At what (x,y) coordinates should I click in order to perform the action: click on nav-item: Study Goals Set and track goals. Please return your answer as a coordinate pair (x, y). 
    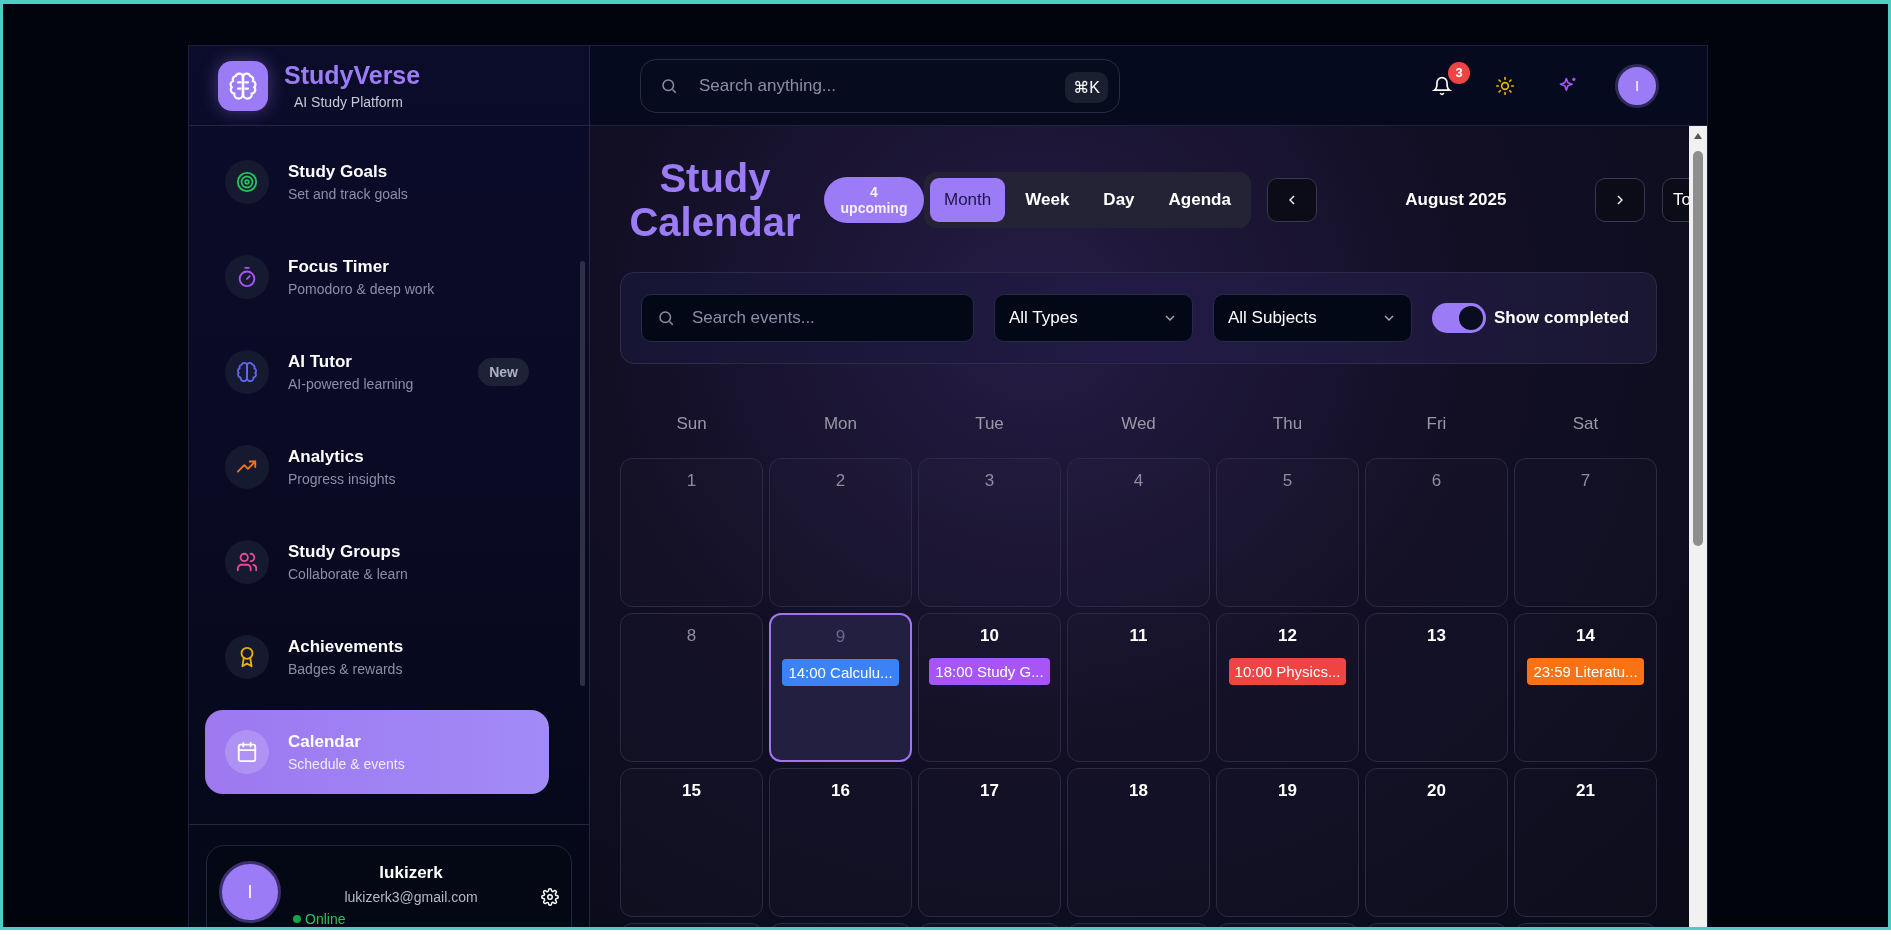
    Looking at the image, I should click on (377, 182).